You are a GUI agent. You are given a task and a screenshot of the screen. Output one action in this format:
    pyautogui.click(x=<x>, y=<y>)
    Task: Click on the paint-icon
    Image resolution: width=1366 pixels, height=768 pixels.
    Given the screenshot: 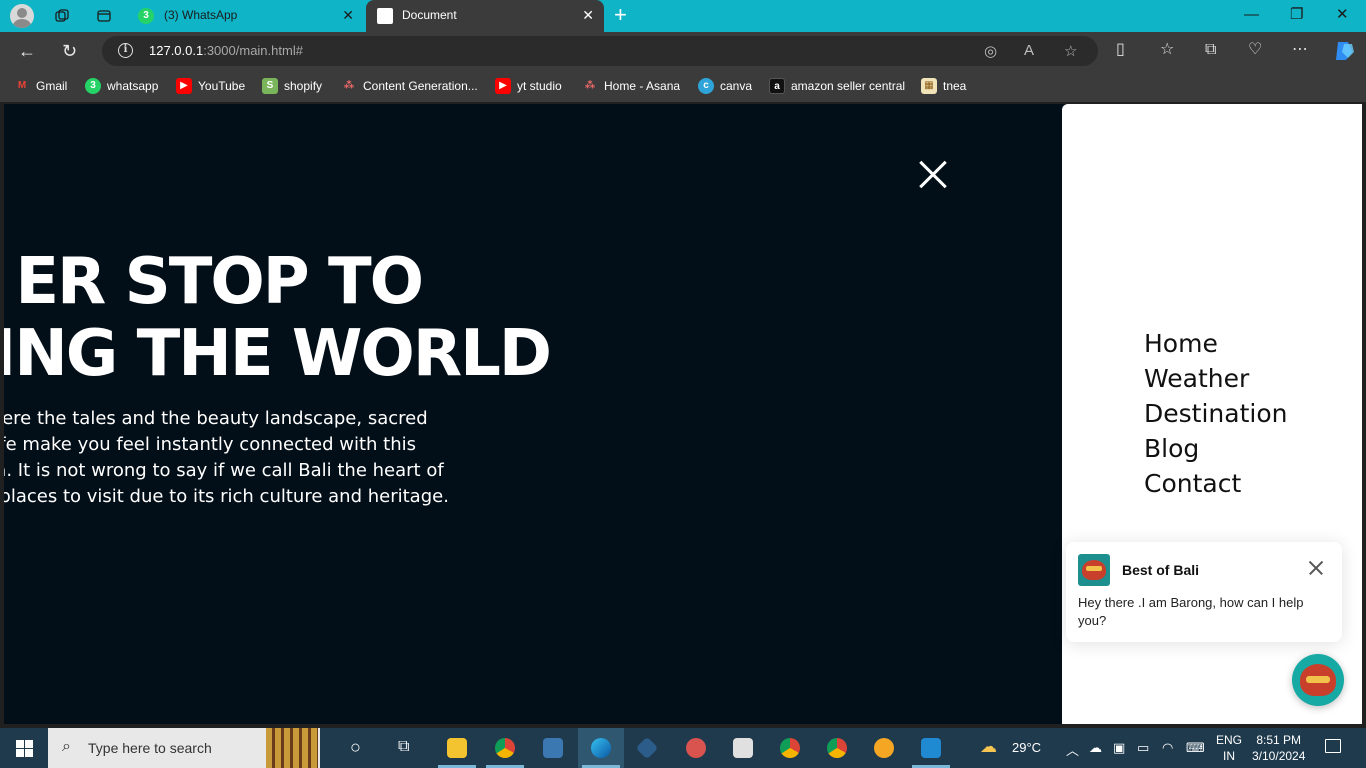 What is the action you would take?
    pyautogui.click(x=696, y=748)
    